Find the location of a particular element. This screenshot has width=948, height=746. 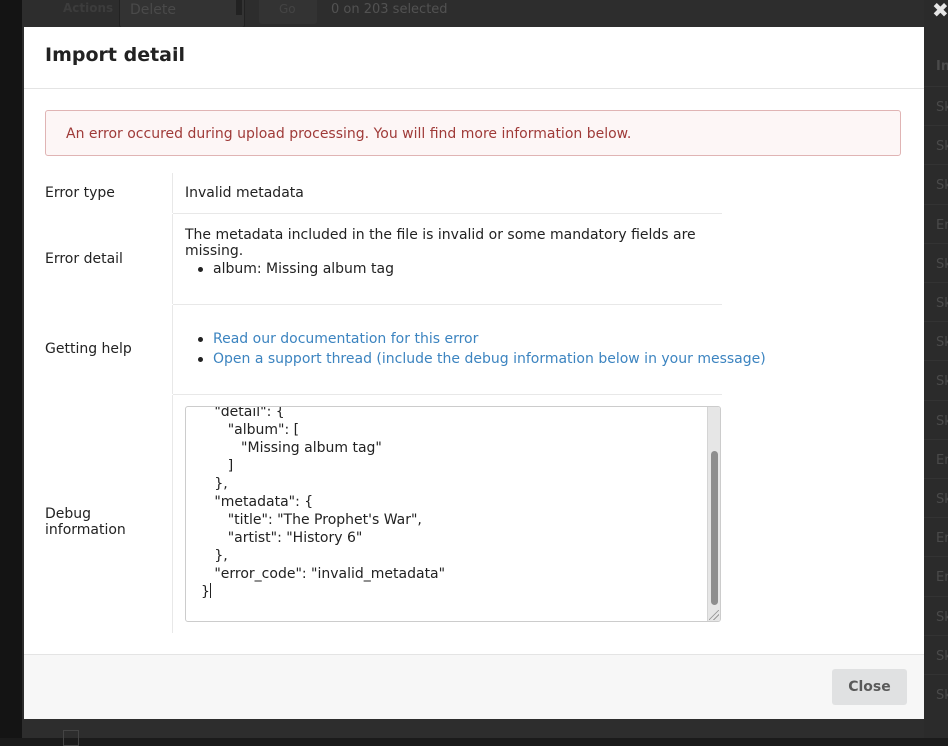

documentation-link: Read our documentation for this error is located at coordinates (345, 339).